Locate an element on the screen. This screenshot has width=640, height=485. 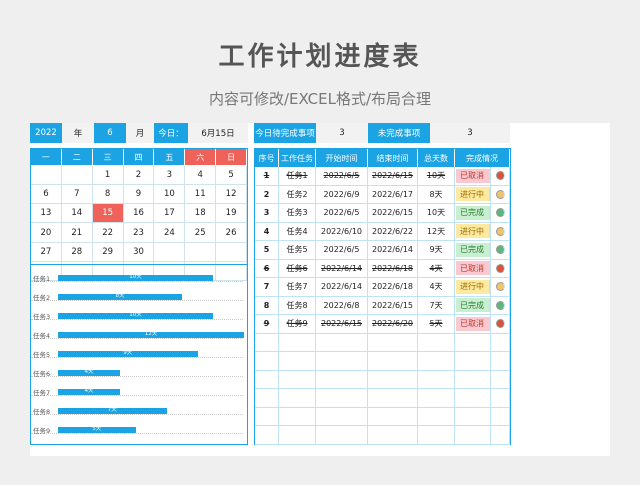
calendar-day: 7 is located at coordinates (77, 195).